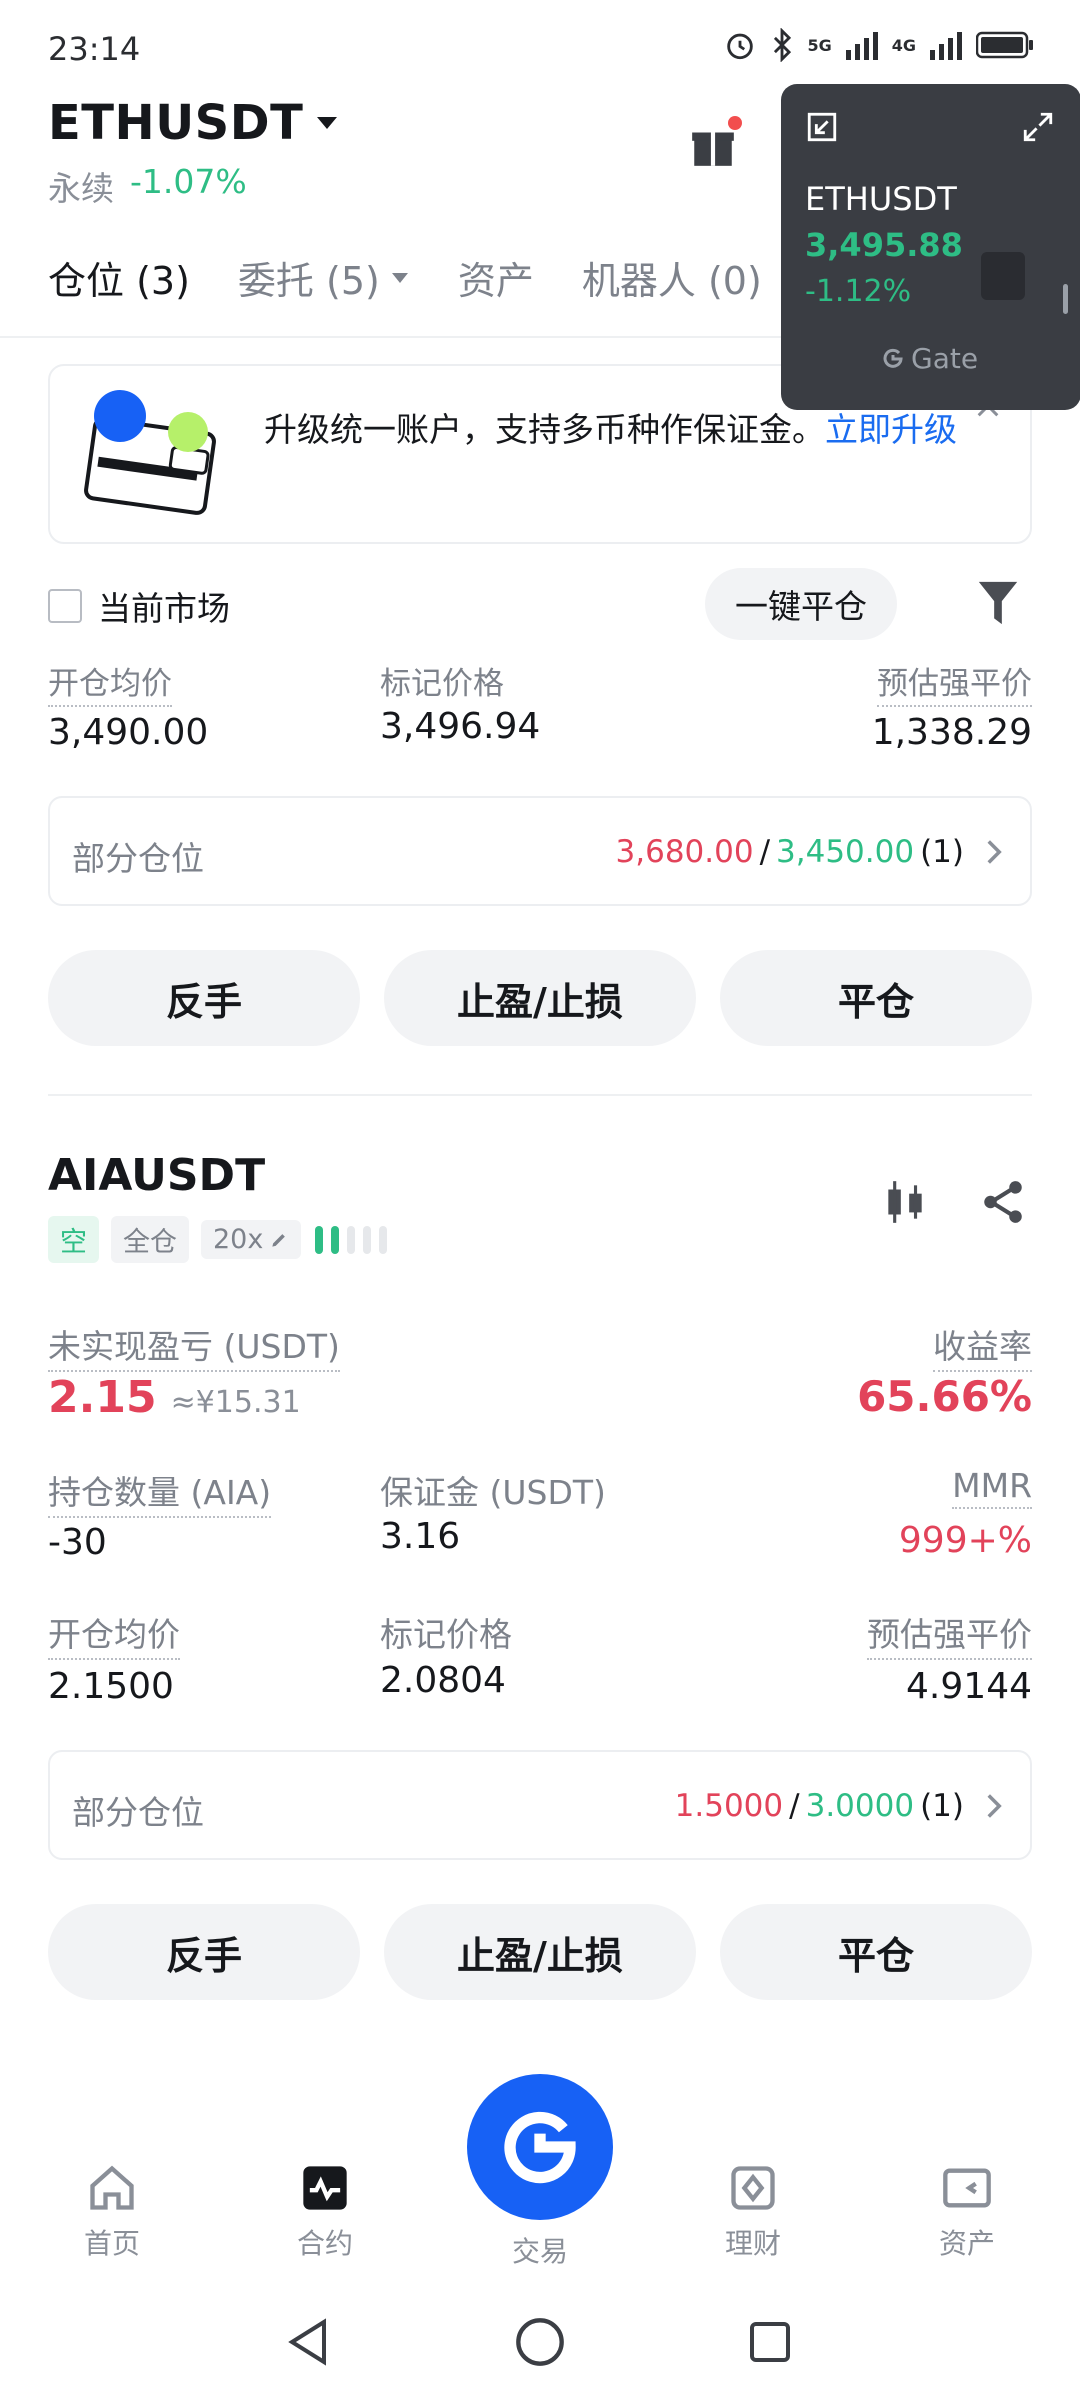 Image resolution: width=1080 pixels, height=2400 pixels. Describe the element at coordinates (982, 1346) in the screenshot. I see `aia-roe-label: 收益率` at that location.